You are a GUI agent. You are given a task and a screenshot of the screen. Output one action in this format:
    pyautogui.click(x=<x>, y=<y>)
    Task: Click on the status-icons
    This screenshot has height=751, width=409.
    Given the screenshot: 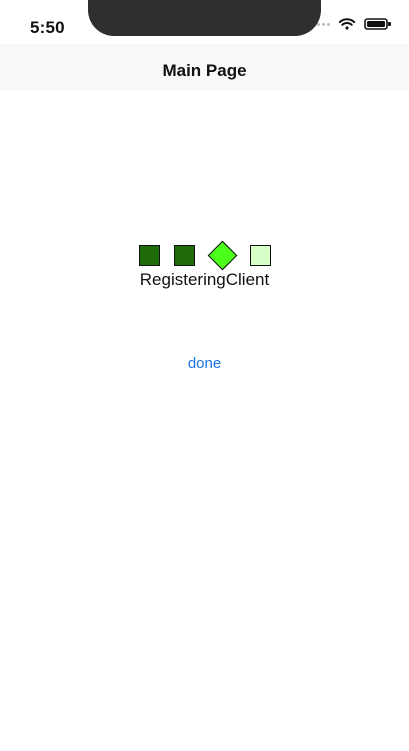 What is the action you would take?
    pyautogui.click(x=352, y=24)
    